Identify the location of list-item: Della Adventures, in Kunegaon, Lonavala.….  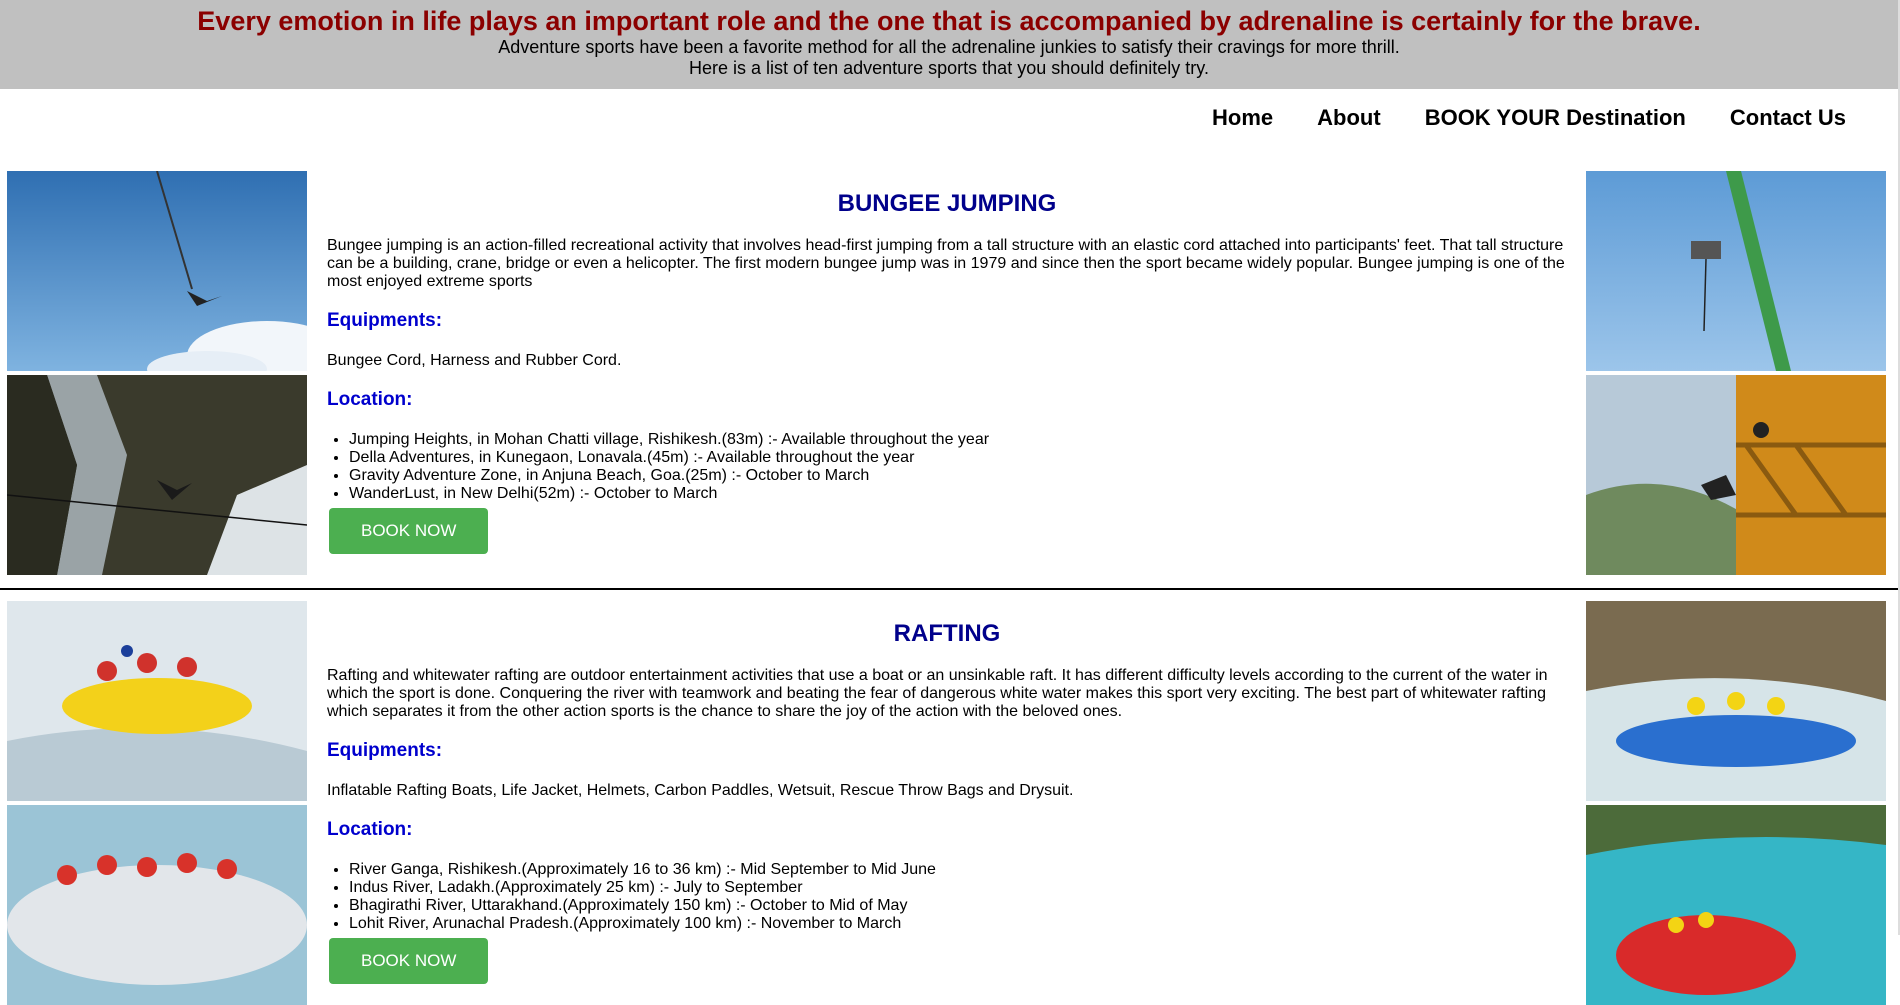
(958, 458).